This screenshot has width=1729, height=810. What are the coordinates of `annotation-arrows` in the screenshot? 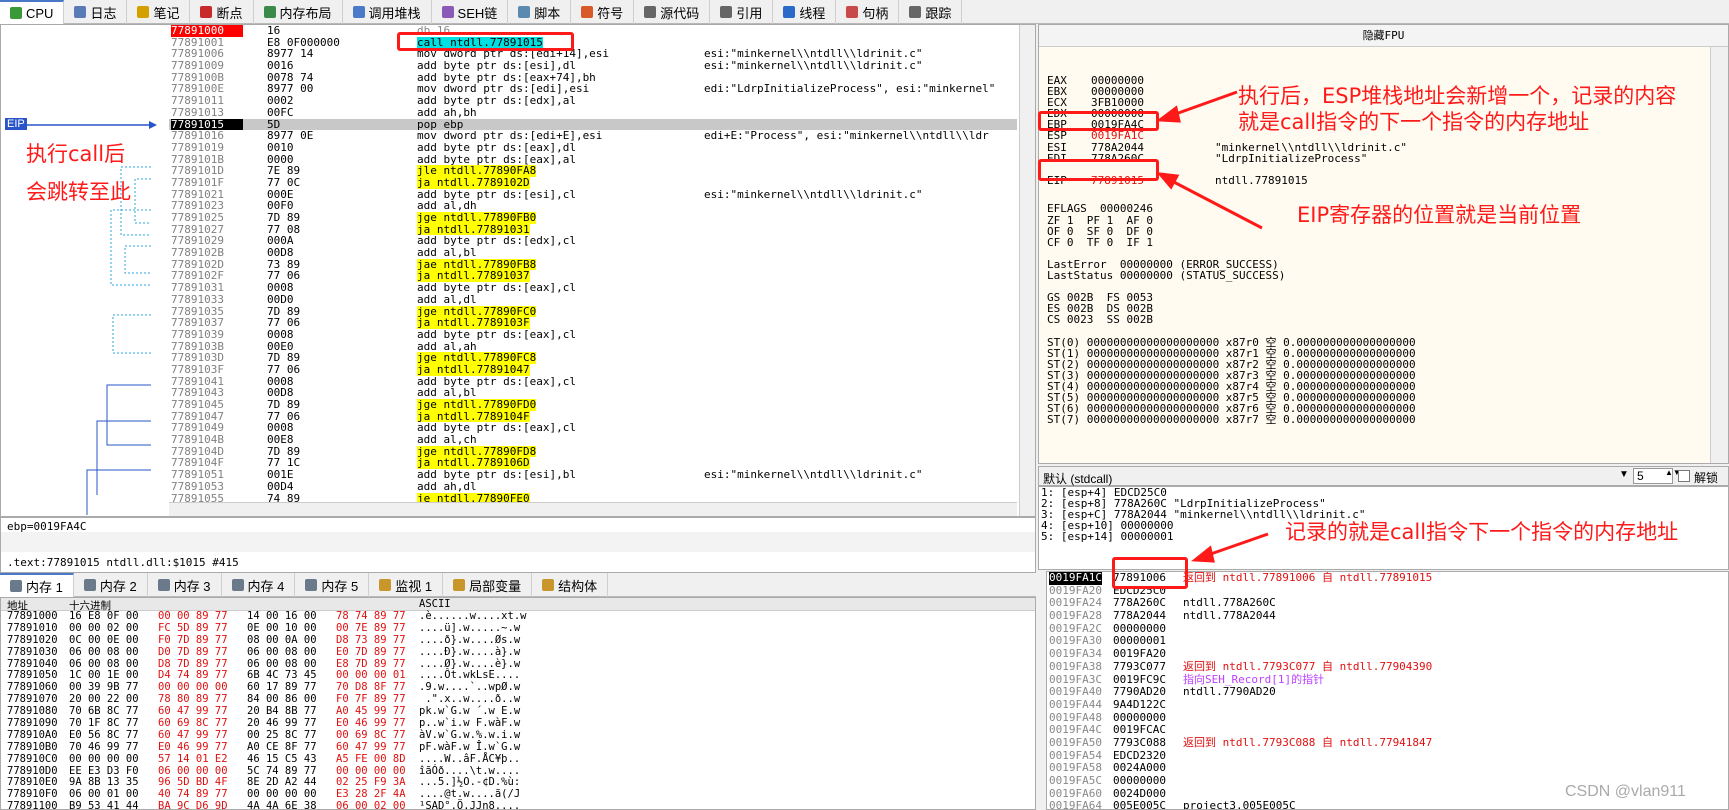 It's located at (1212, 326).